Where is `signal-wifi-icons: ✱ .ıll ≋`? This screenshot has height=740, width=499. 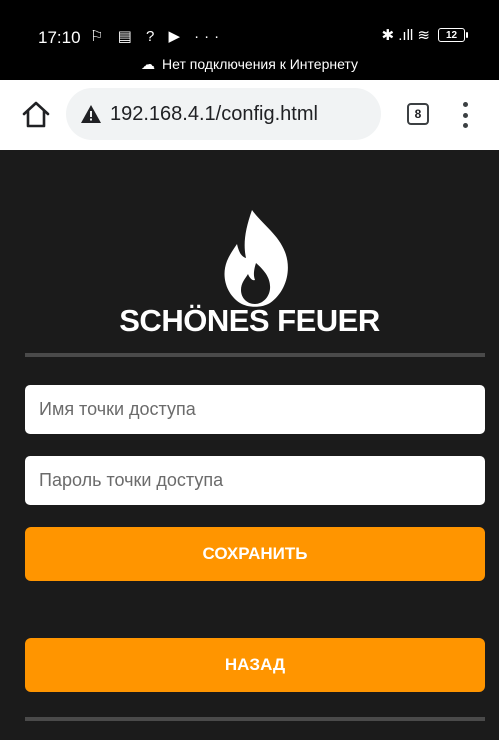
signal-wifi-icons: ✱ .ıll ≋ is located at coordinates (405, 35).